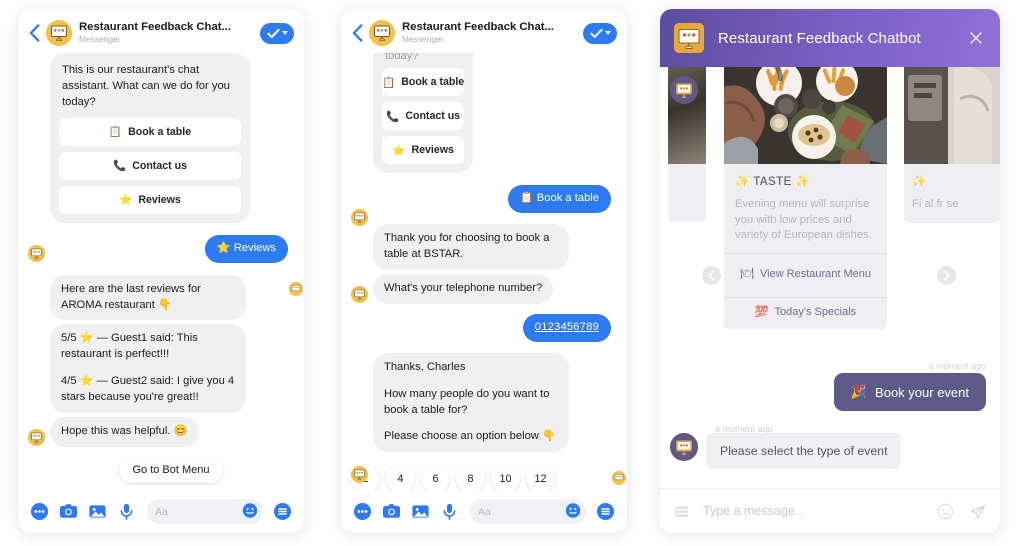 Image resolution: width=1024 pixels, height=546 pixels. I want to click on user-reply-bubble: 📋 Book a table, so click(559, 199).